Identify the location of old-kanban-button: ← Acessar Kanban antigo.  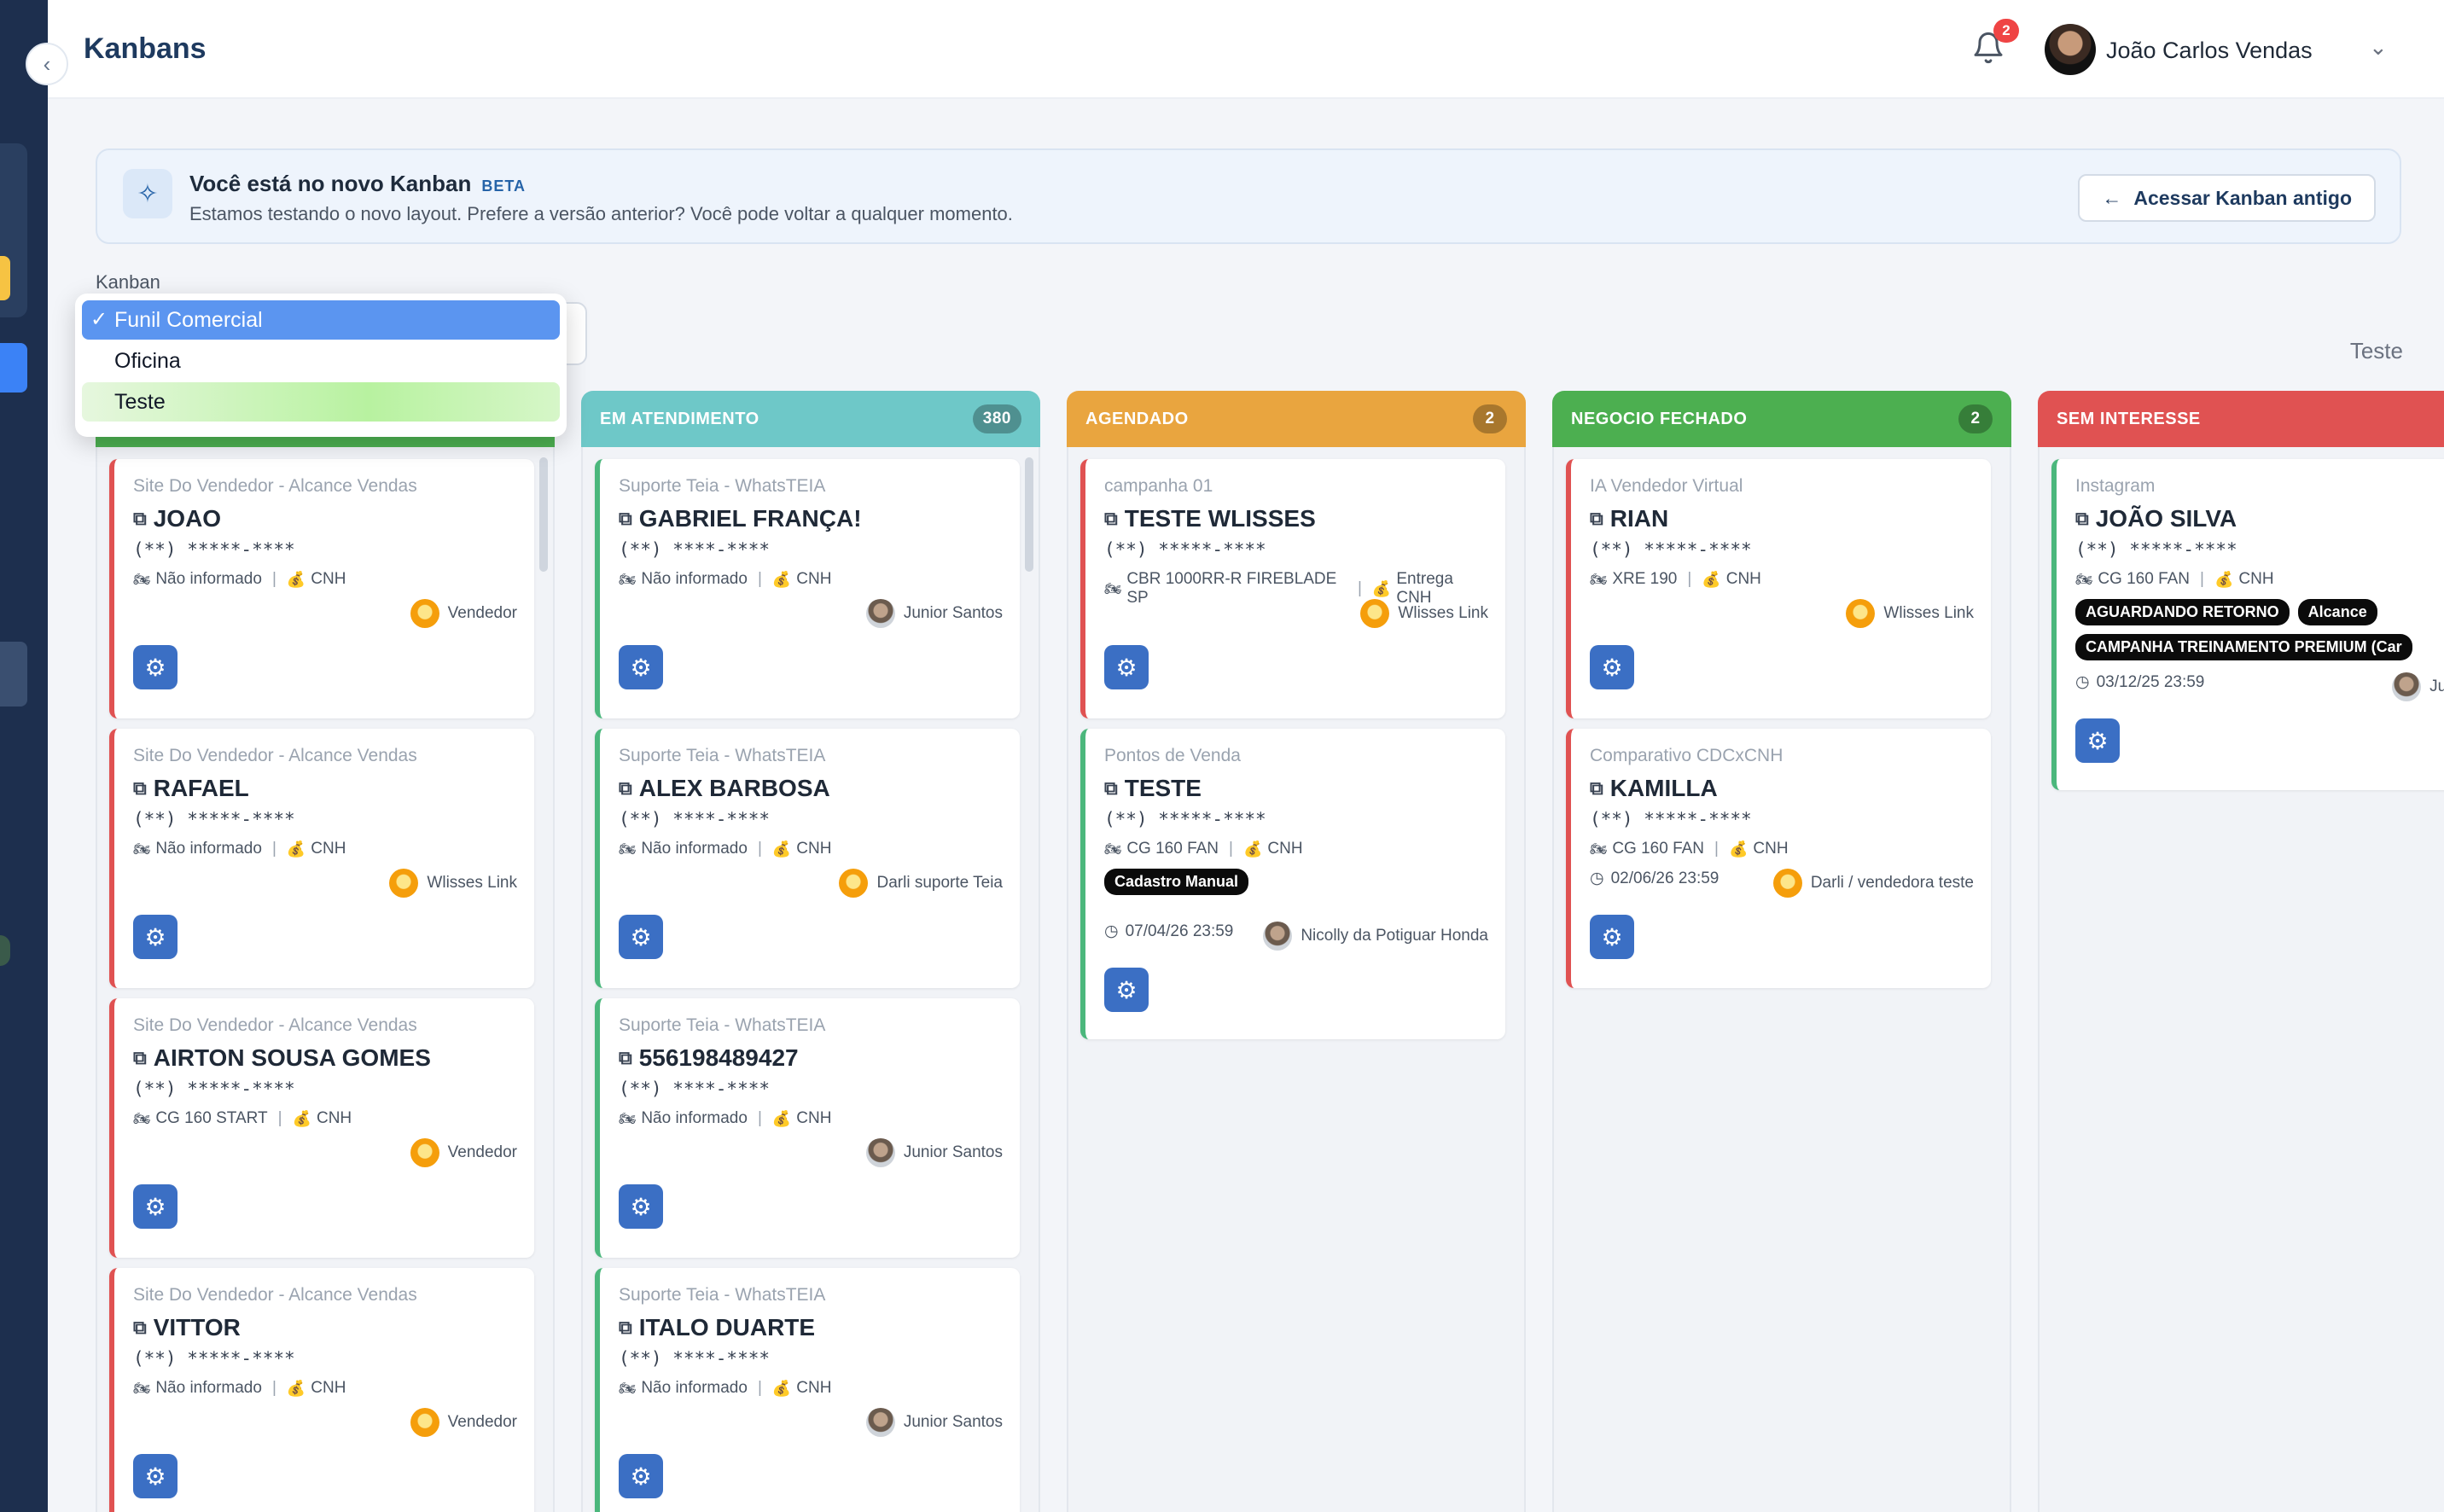
(2227, 198).